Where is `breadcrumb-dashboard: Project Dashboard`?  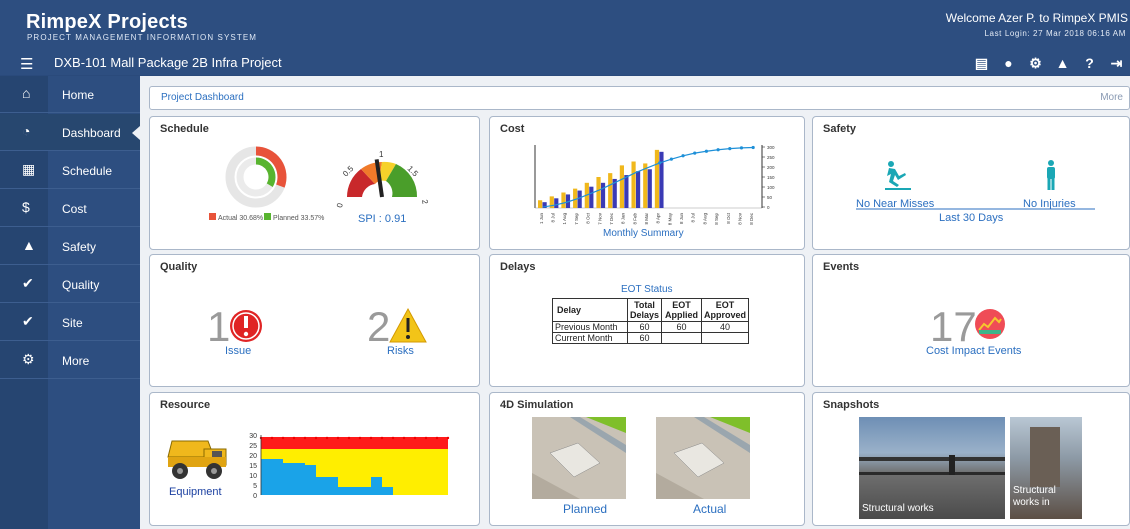 breadcrumb-dashboard: Project Dashboard is located at coordinates (202, 97).